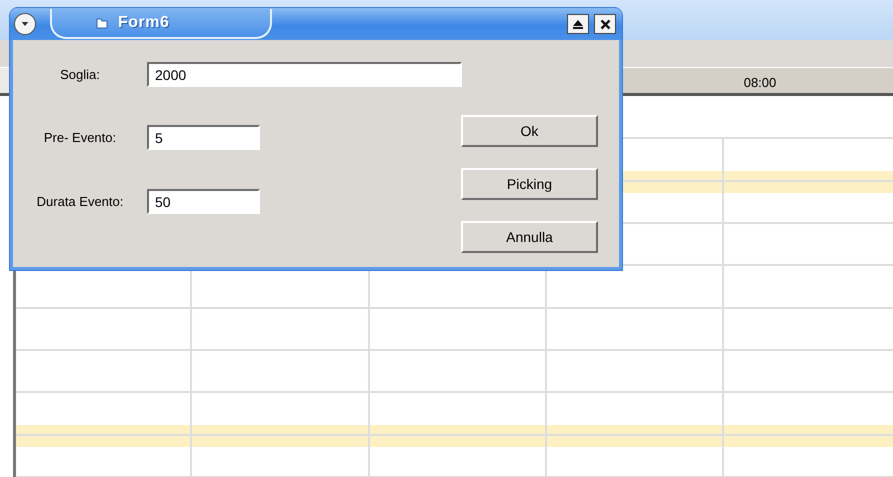 The height and width of the screenshot is (477, 893). Describe the element at coordinates (80, 137) in the screenshot. I see `field-label: Pre- Evento:` at that location.